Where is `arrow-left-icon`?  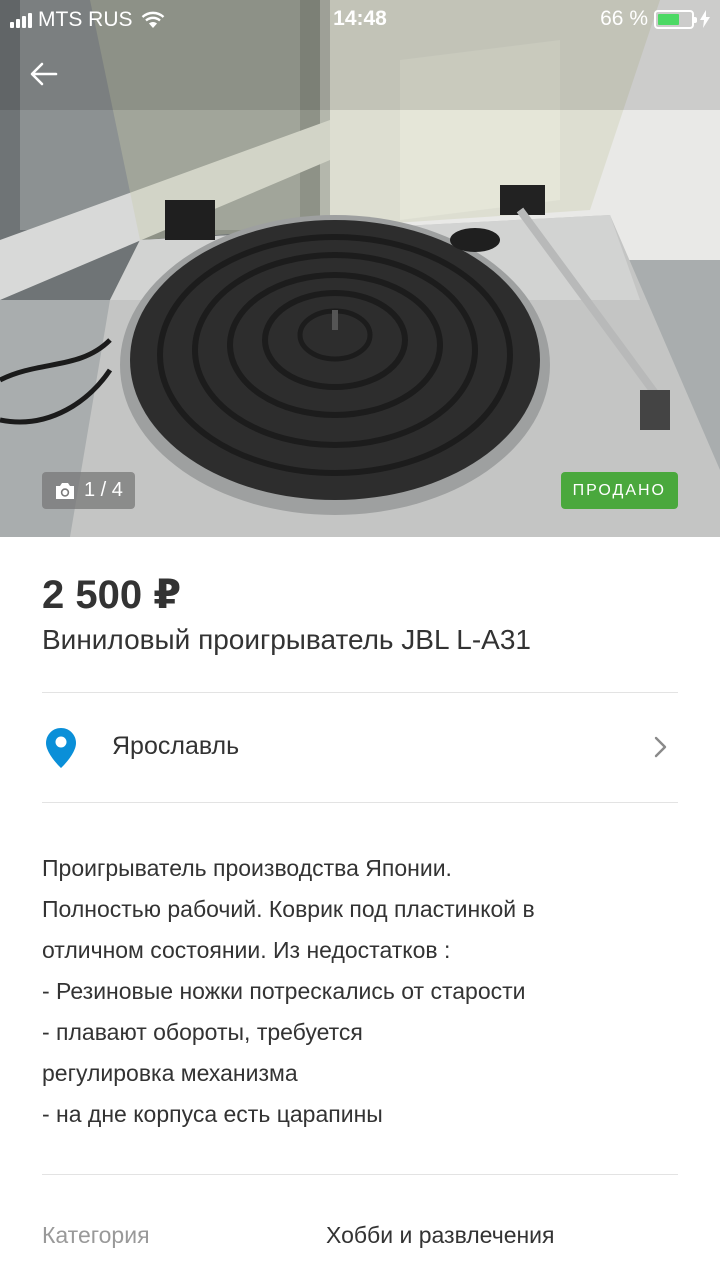 arrow-left-icon is located at coordinates (44, 74).